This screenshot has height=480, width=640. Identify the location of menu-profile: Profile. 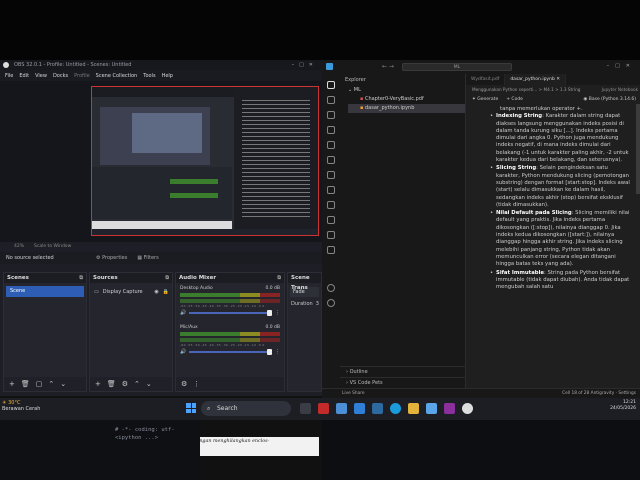
(82, 76).